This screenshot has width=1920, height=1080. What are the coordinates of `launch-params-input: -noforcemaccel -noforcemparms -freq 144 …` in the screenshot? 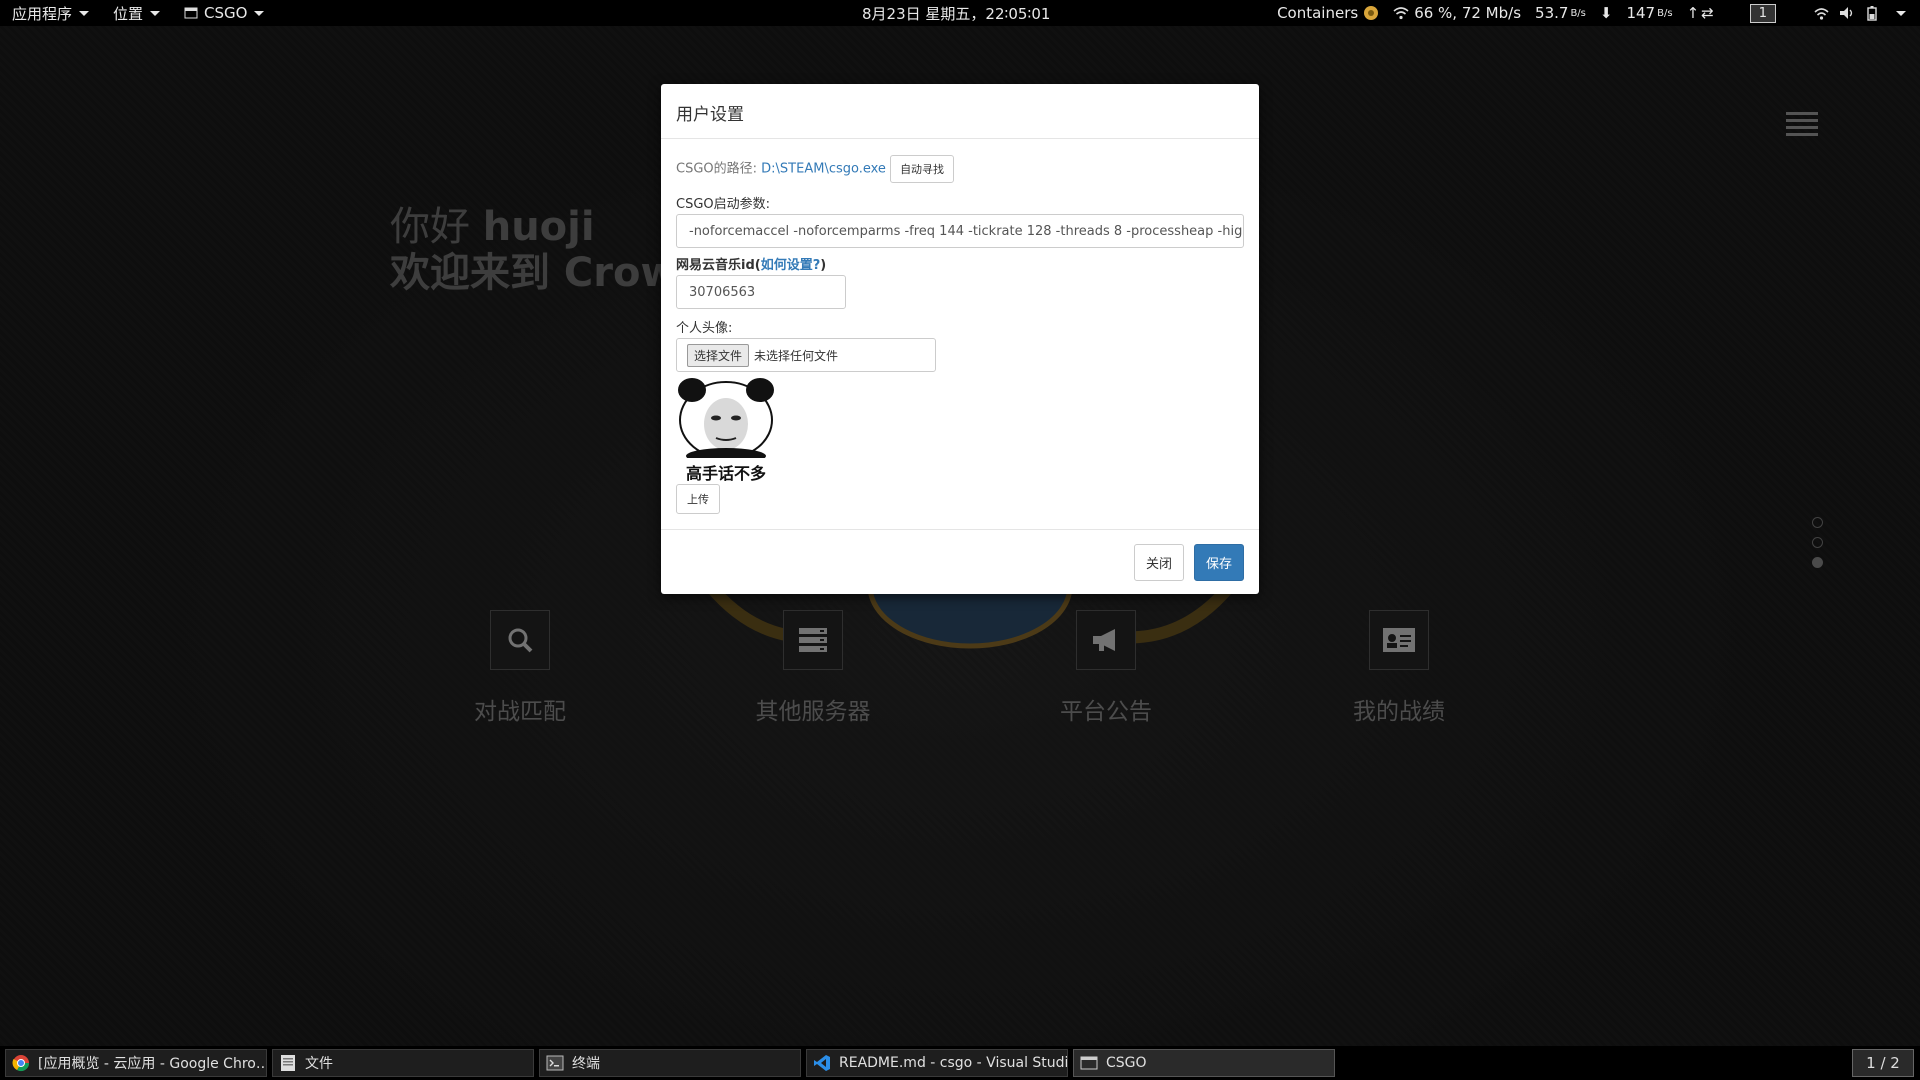 It's located at (960, 231).